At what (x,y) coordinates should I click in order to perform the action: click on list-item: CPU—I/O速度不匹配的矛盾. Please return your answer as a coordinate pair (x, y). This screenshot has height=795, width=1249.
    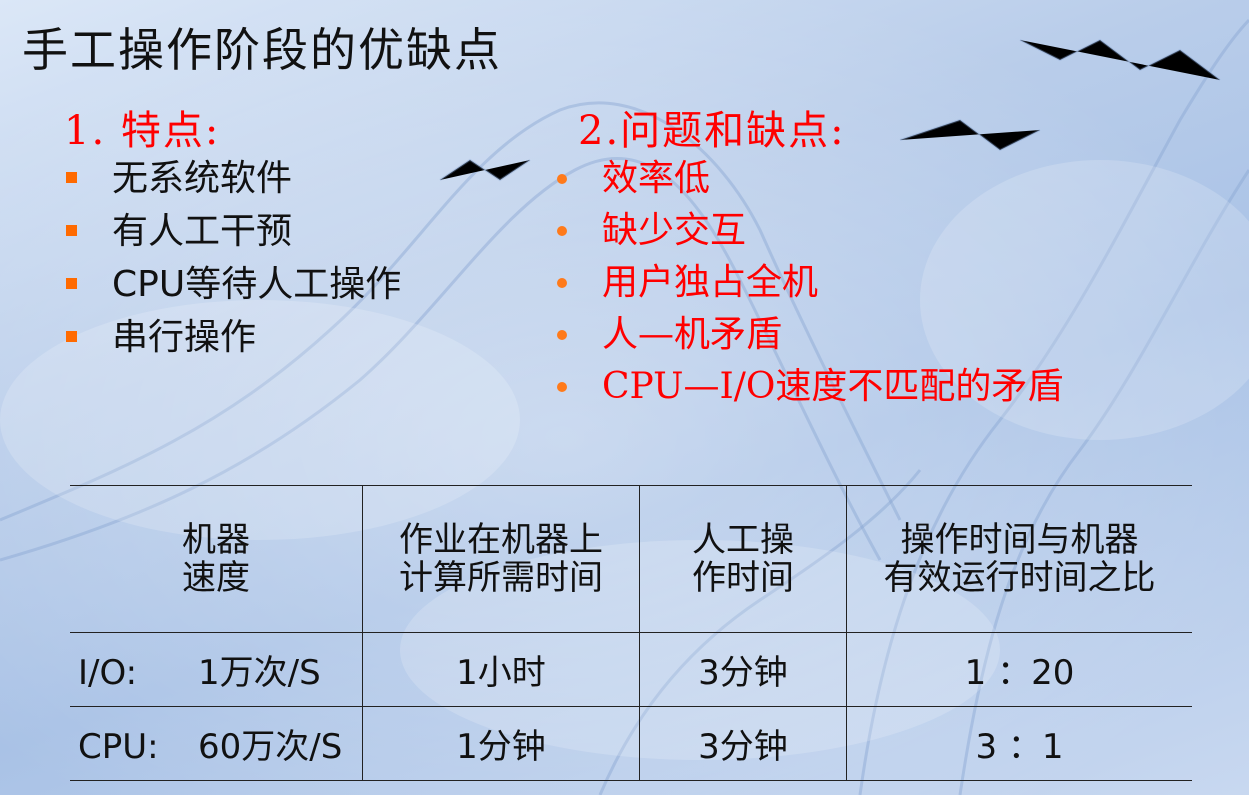
    Looking at the image, I should click on (808, 388).